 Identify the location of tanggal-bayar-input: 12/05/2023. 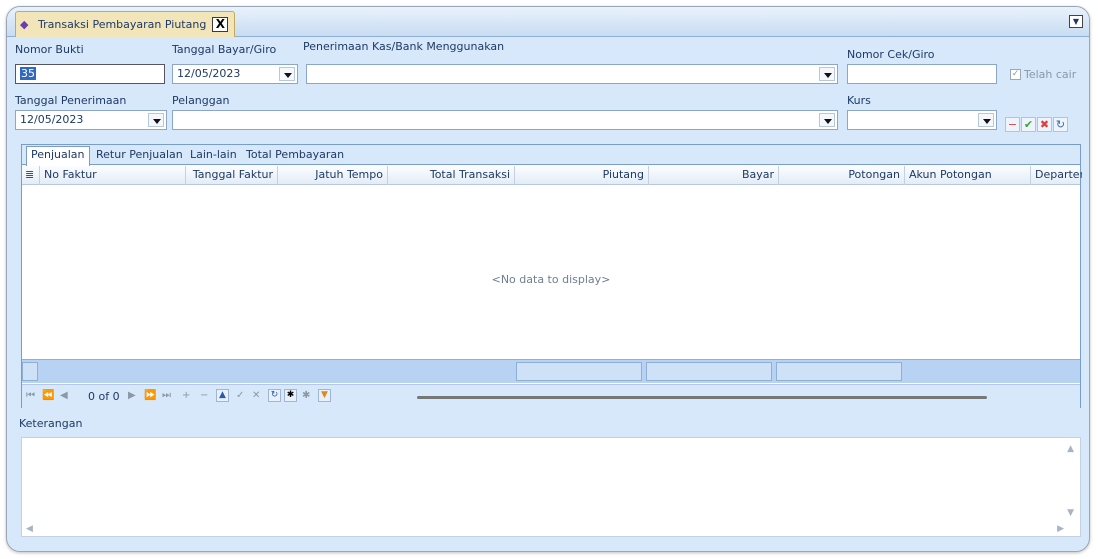
(235, 74).